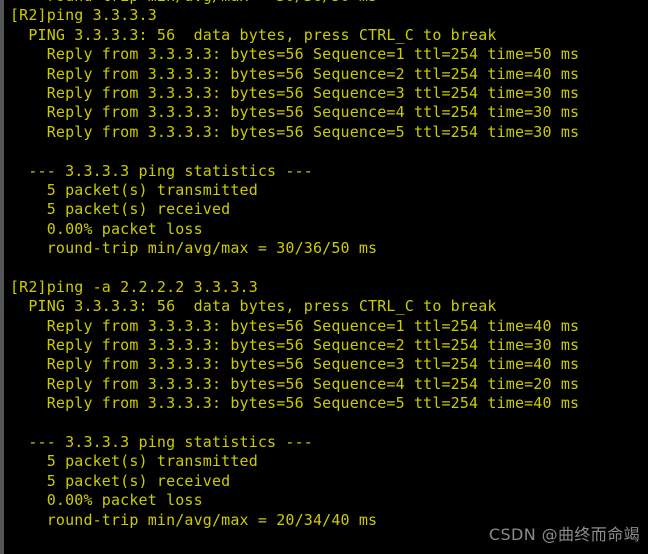 Image resolution: width=648 pixels, height=554 pixels. Describe the element at coordinates (83, 15) in the screenshot. I see `terminal-line: [R2]ping 3.3.3.3` at that location.